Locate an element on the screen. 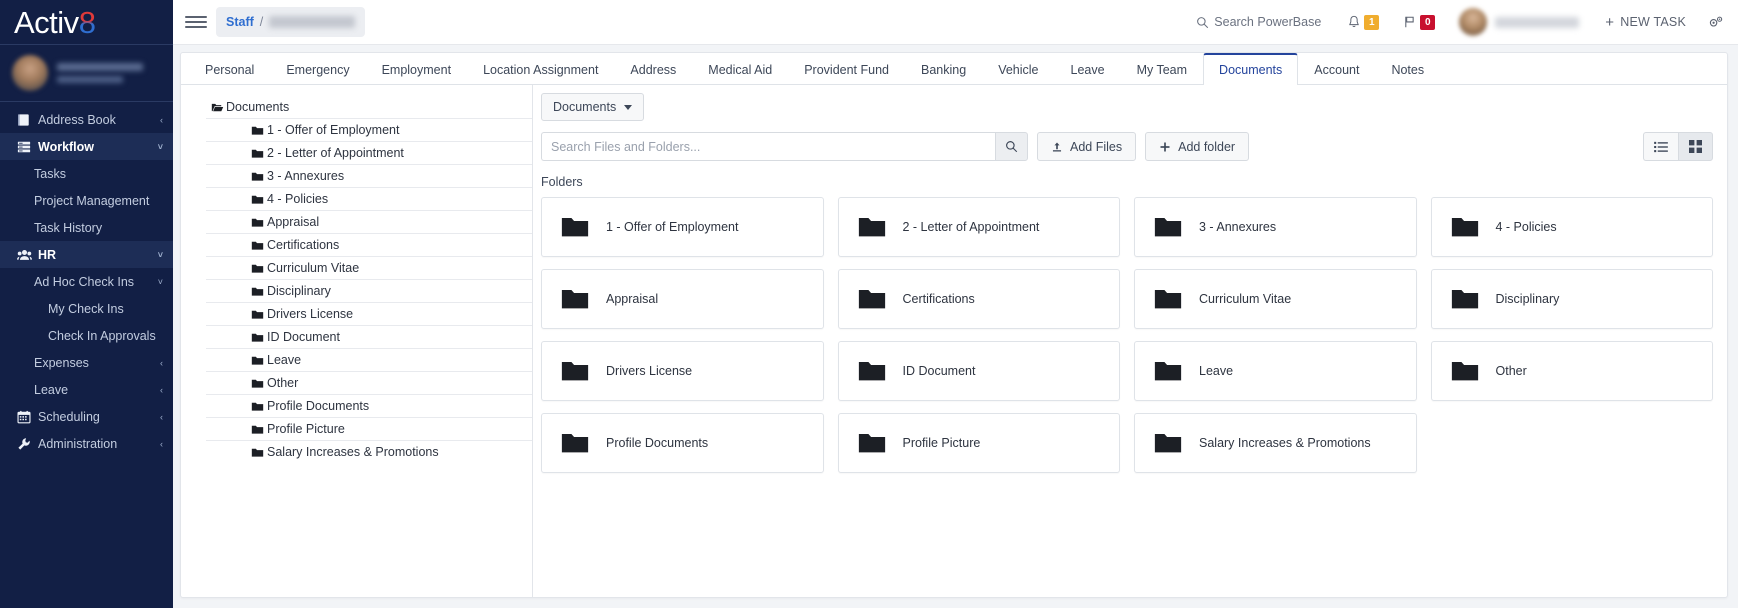 This screenshot has width=1738, height=608. sidebar-item-workflow: Workflow ˅ is located at coordinates (86, 146).